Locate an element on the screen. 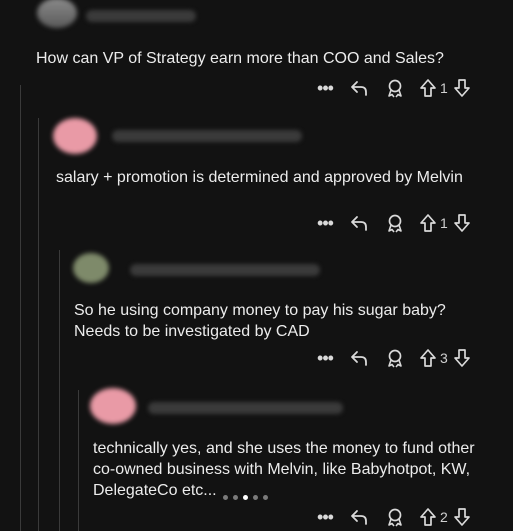 This screenshot has width=513, height=531. comment-actions: ••• 3 is located at coordinates (392, 358).